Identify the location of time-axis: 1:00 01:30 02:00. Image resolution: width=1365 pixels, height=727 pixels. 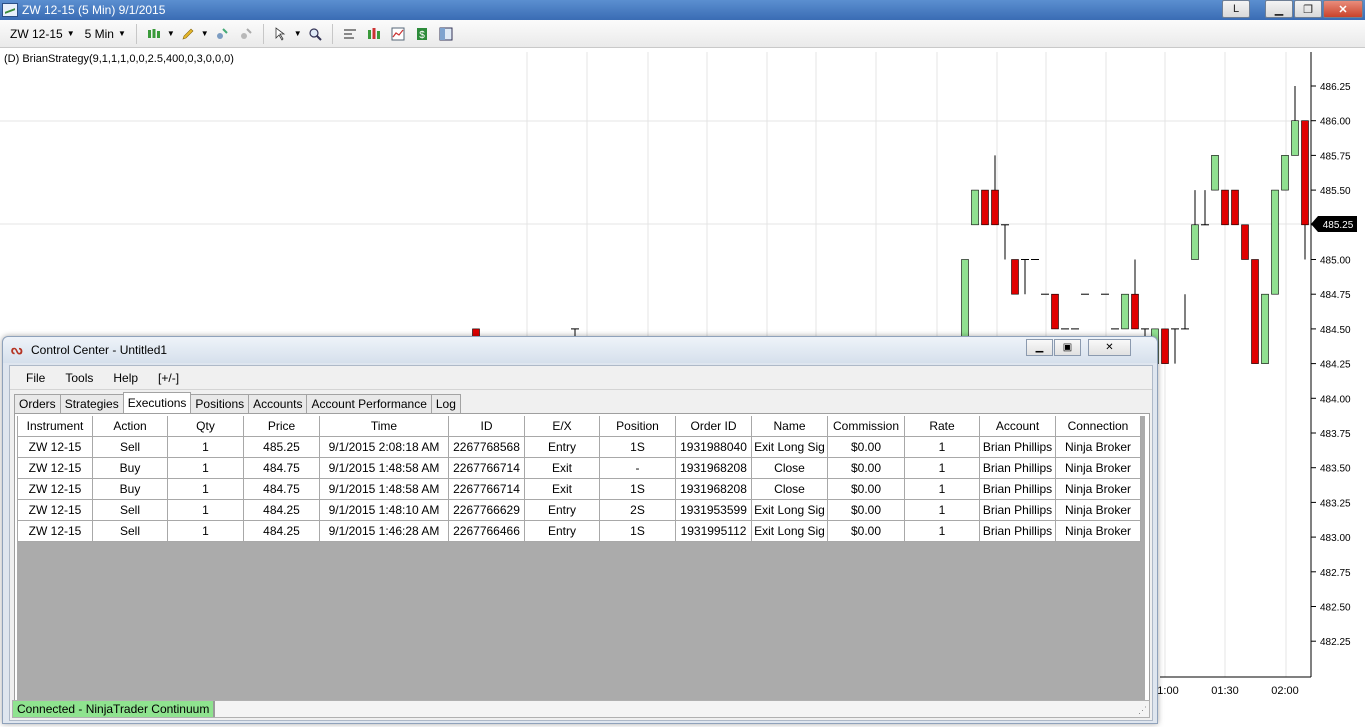
(1227, 691).